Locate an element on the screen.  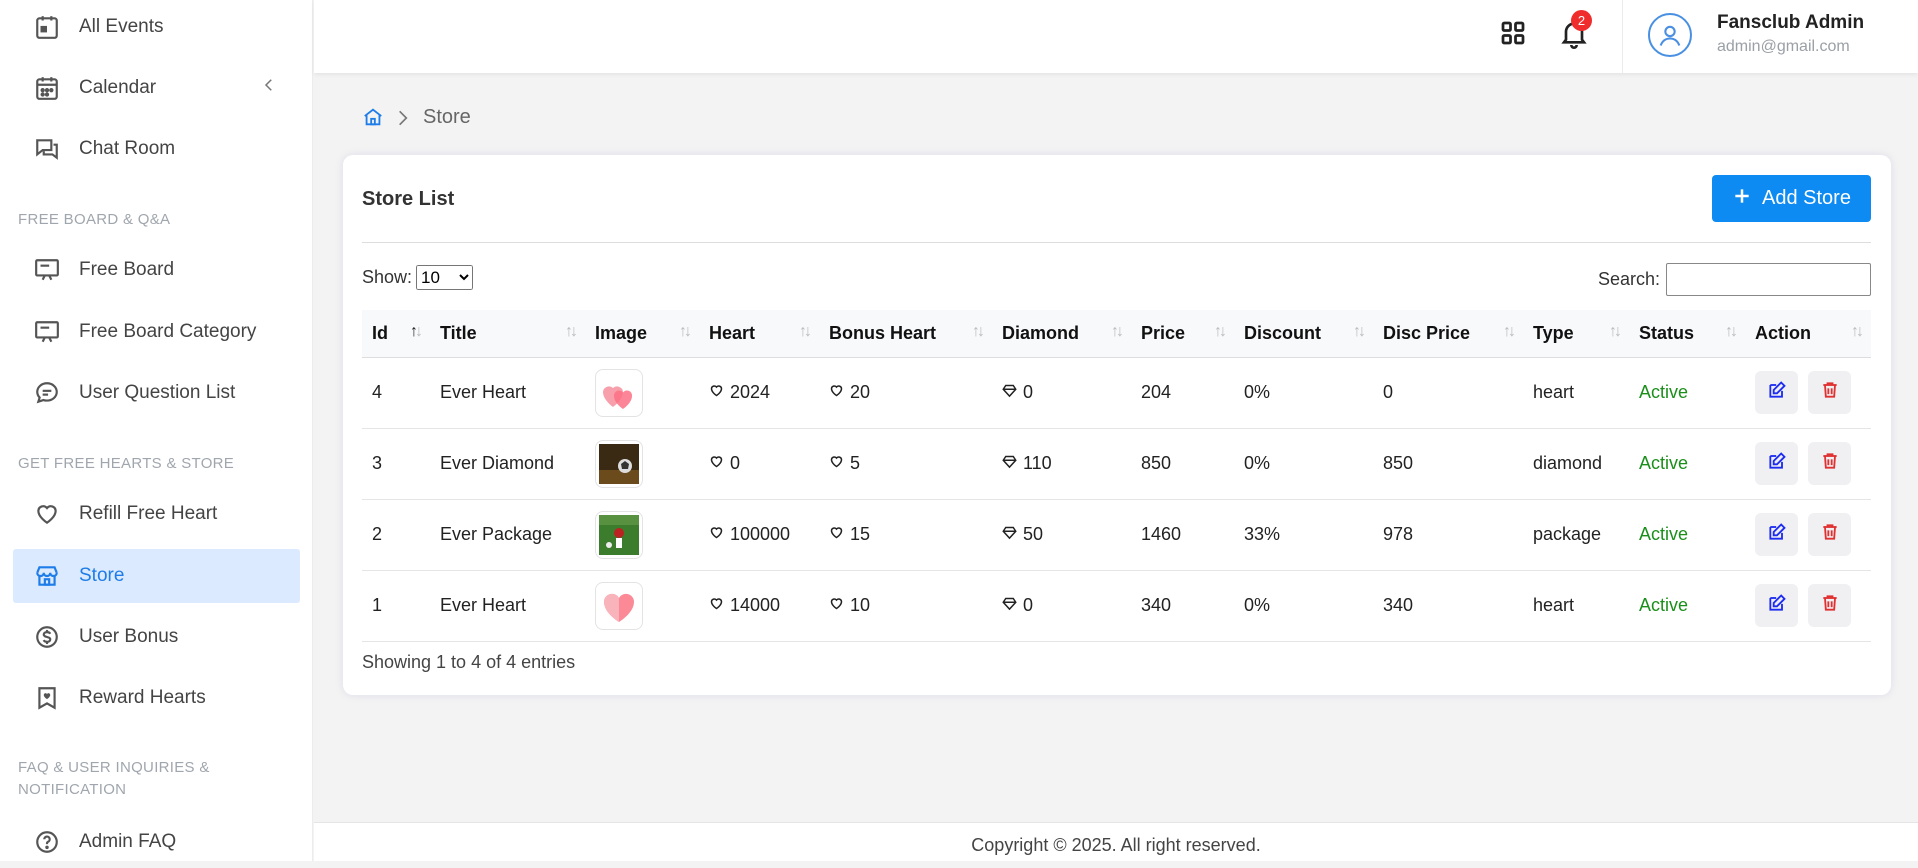
cell-type: heart is located at coordinates (1554, 392).